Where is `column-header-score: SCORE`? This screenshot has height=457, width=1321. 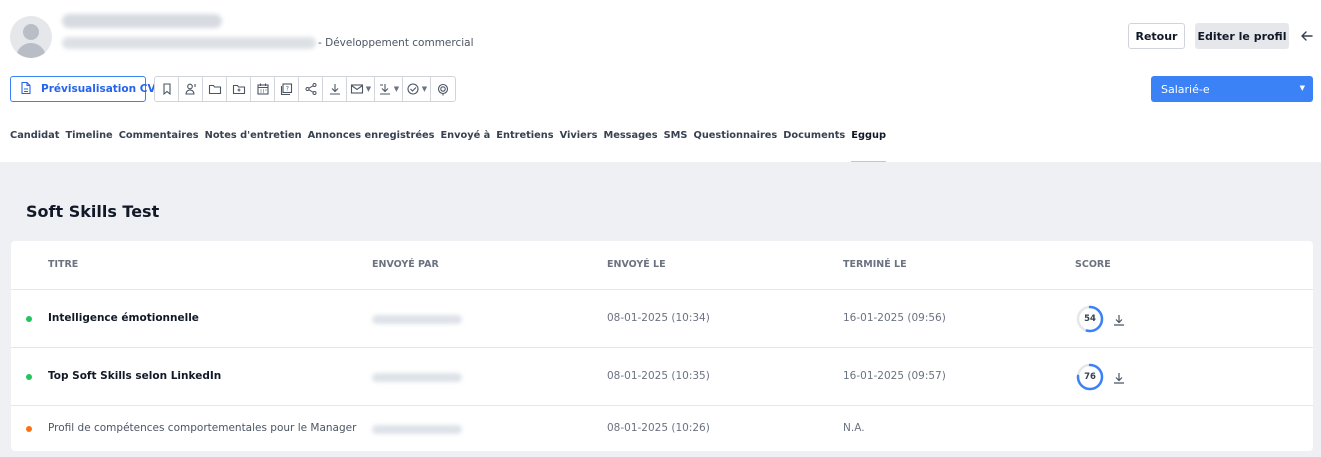
column-header-score: SCORE is located at coordinates (1093, 264).